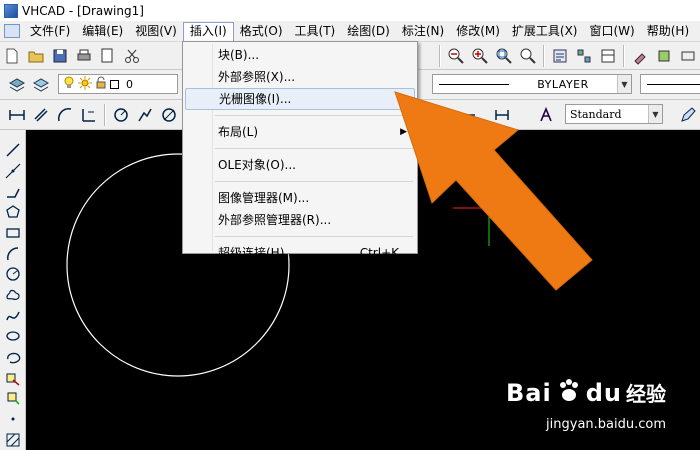 The image size is (700, 450). Describe the element at coordinates (50, 31) in the screenshot. I see `menu-file: 文件(F)` at that location.